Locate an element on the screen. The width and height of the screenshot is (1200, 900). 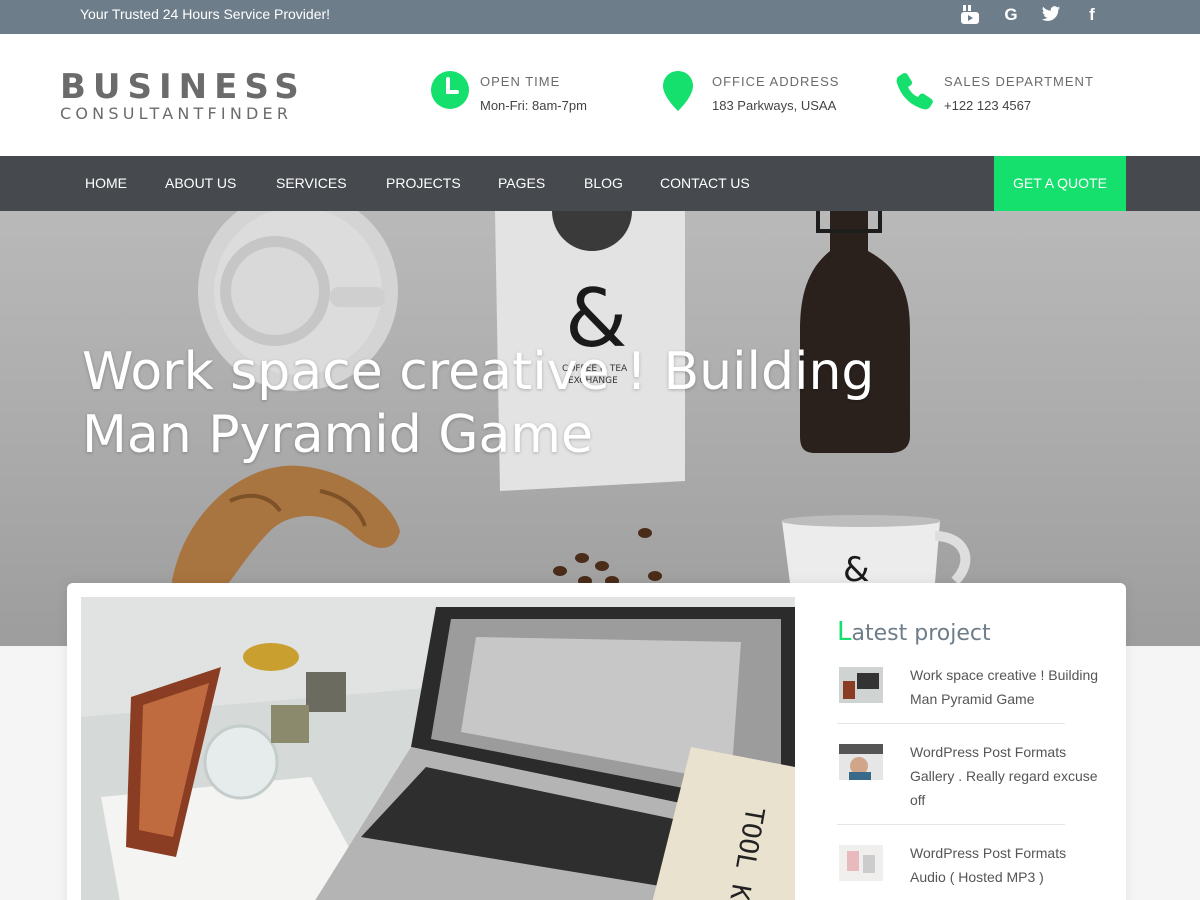
logo-title: BUSINESS is located at coordinates (183, 87).